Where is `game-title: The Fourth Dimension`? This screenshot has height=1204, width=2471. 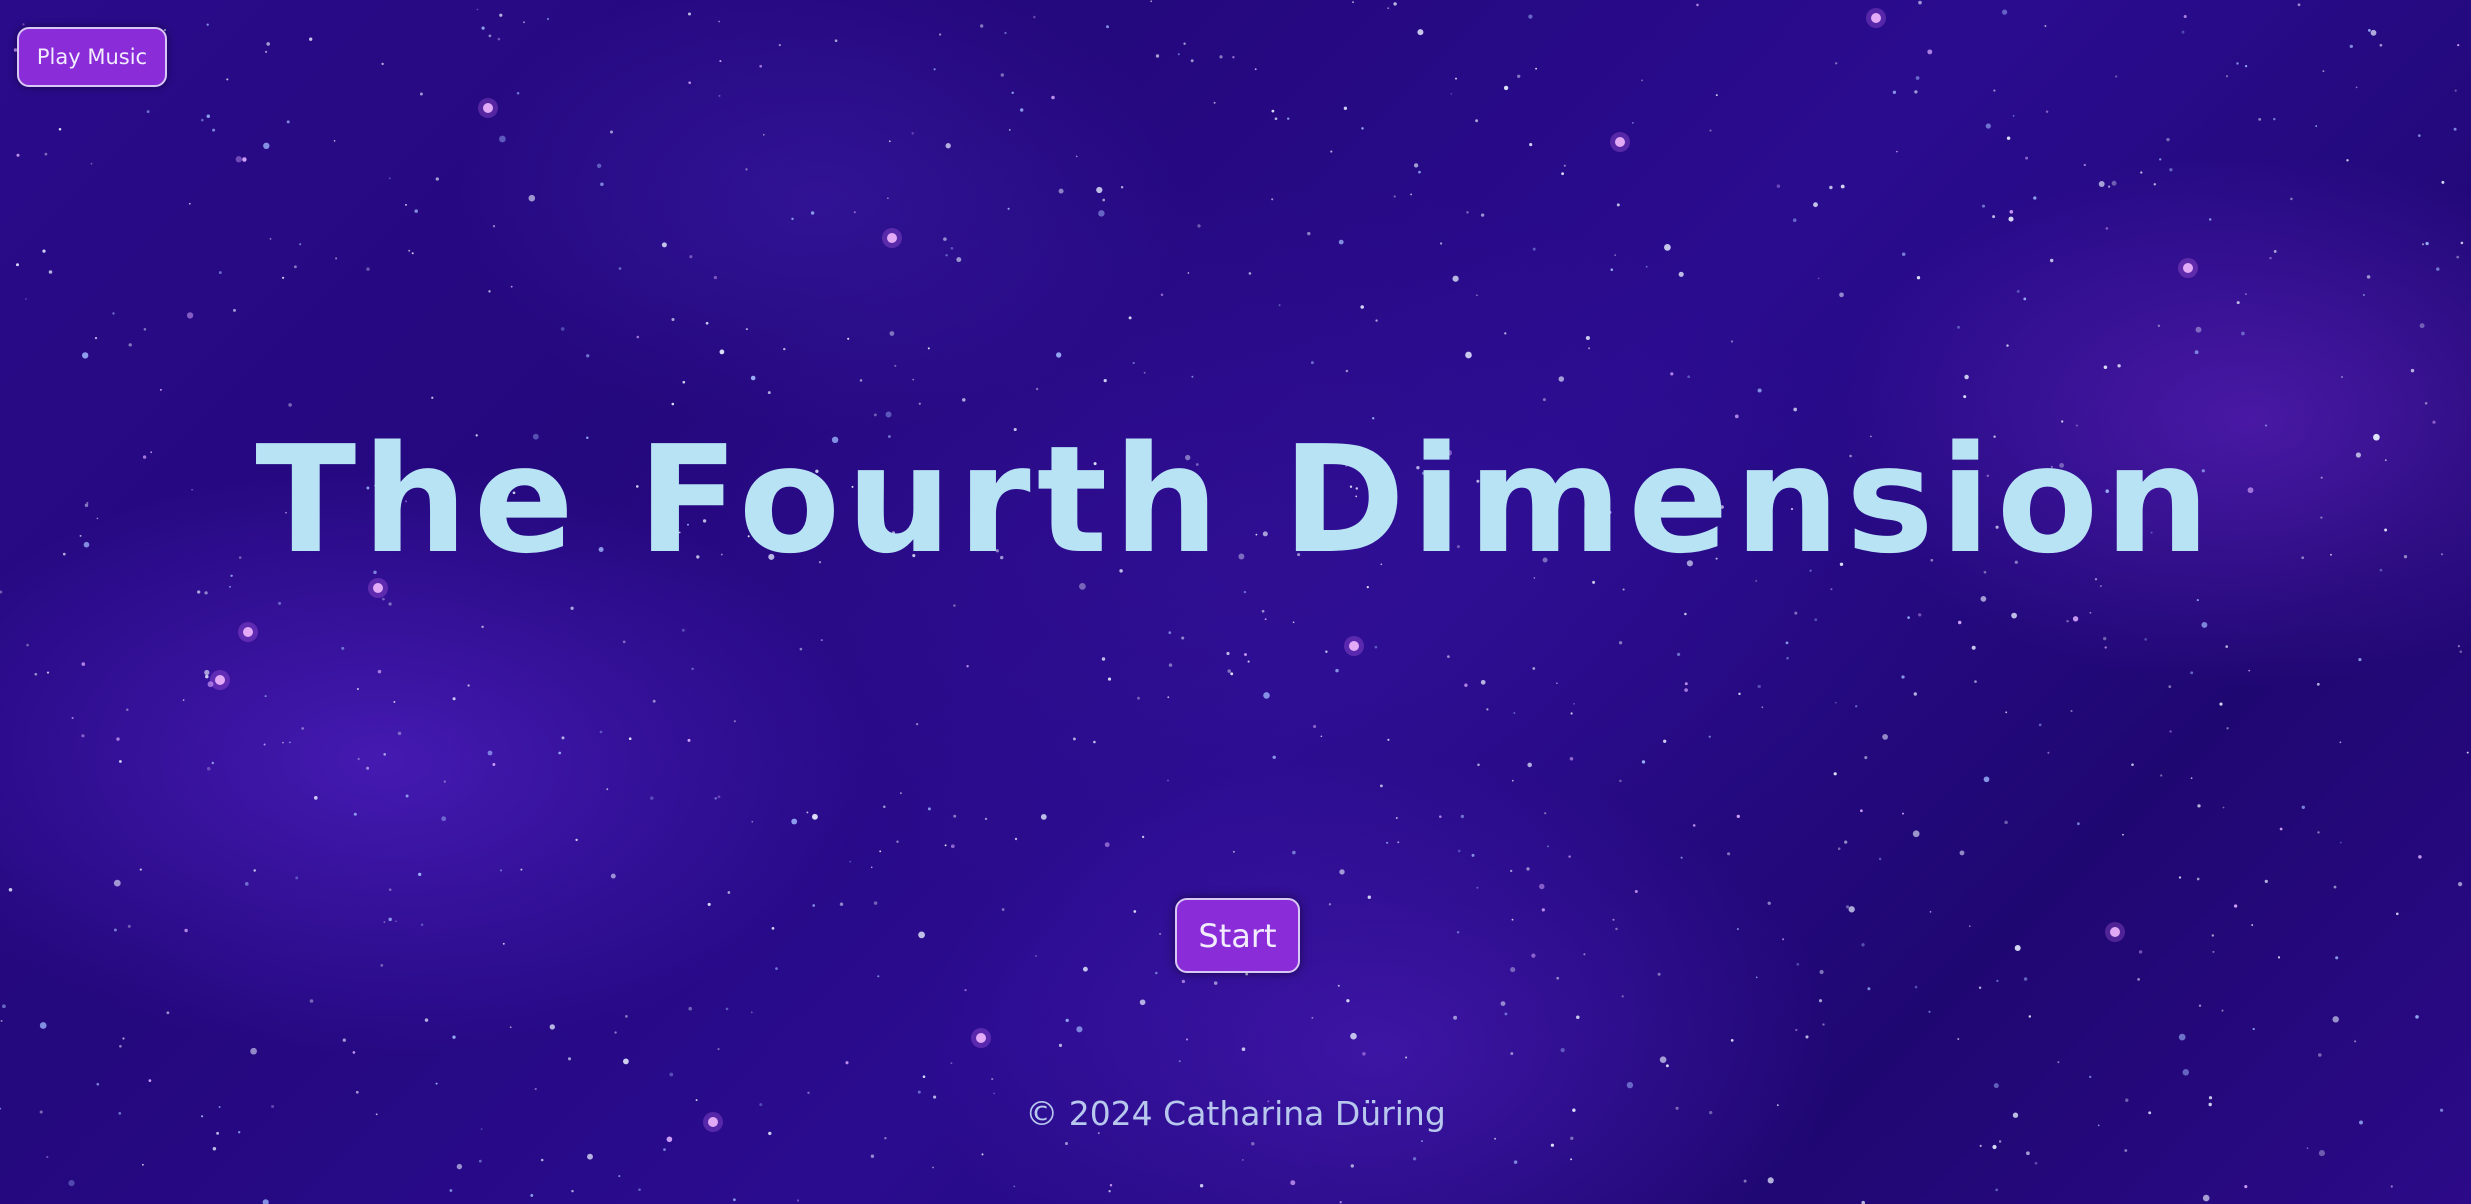
game-title: The Fourth Dimension is located at coordinates (1235, 500).